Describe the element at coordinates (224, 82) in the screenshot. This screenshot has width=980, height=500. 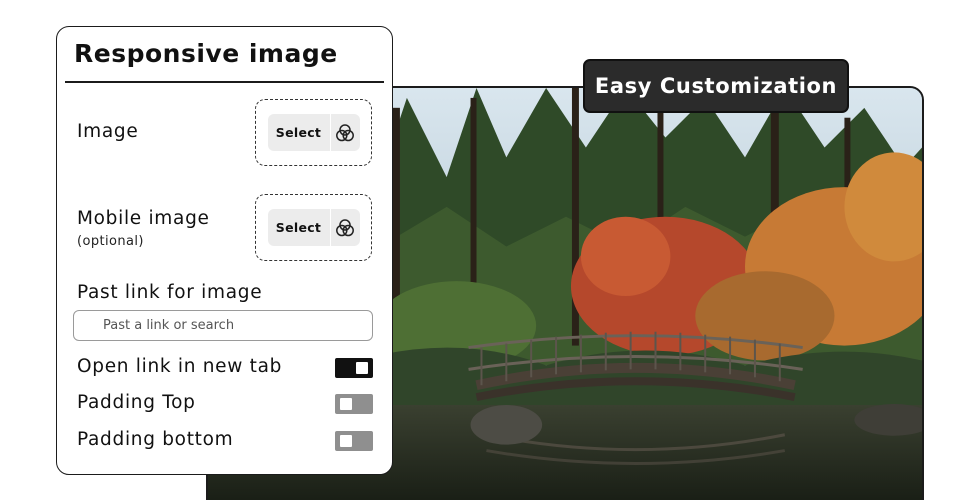
I see `panel-divider` at that location.